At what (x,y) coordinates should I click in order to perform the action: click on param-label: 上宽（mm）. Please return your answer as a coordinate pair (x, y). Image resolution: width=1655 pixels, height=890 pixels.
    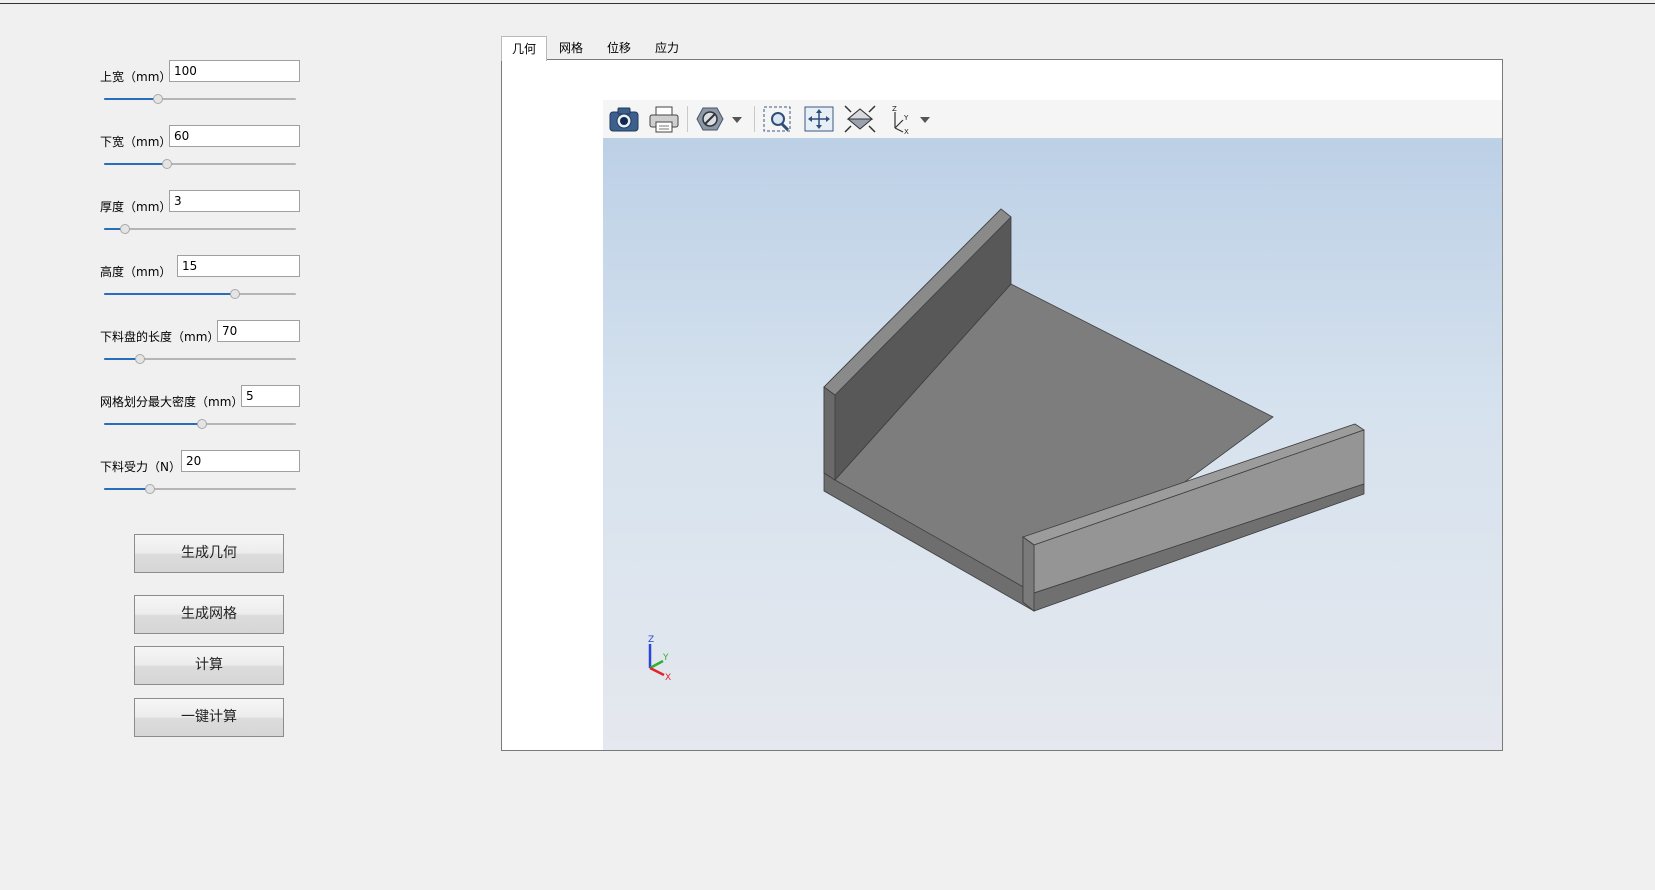
    Looking at the image, I should click on (136, 77).